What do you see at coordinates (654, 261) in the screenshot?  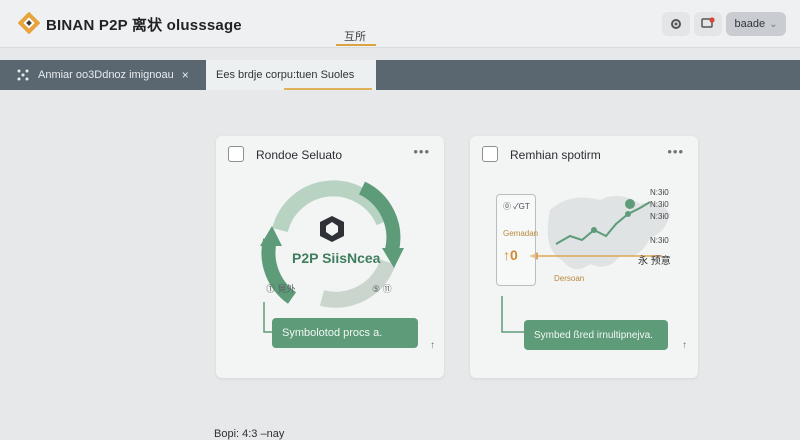 I see `map-label: 永 预意` at bounding box center [654, 261].